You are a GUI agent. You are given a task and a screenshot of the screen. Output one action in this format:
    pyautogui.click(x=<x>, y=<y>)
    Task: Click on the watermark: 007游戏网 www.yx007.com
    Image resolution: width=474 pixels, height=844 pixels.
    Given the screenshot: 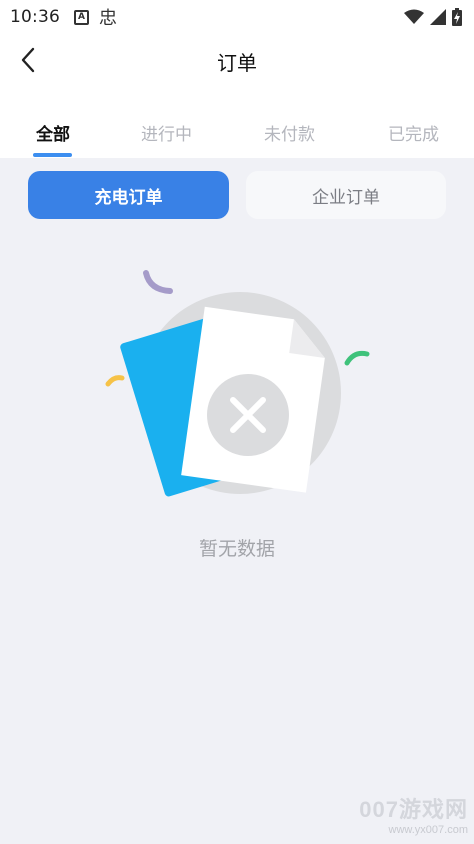 What is the action you would take?
    pyautogui.click(x=413, y=814)
    